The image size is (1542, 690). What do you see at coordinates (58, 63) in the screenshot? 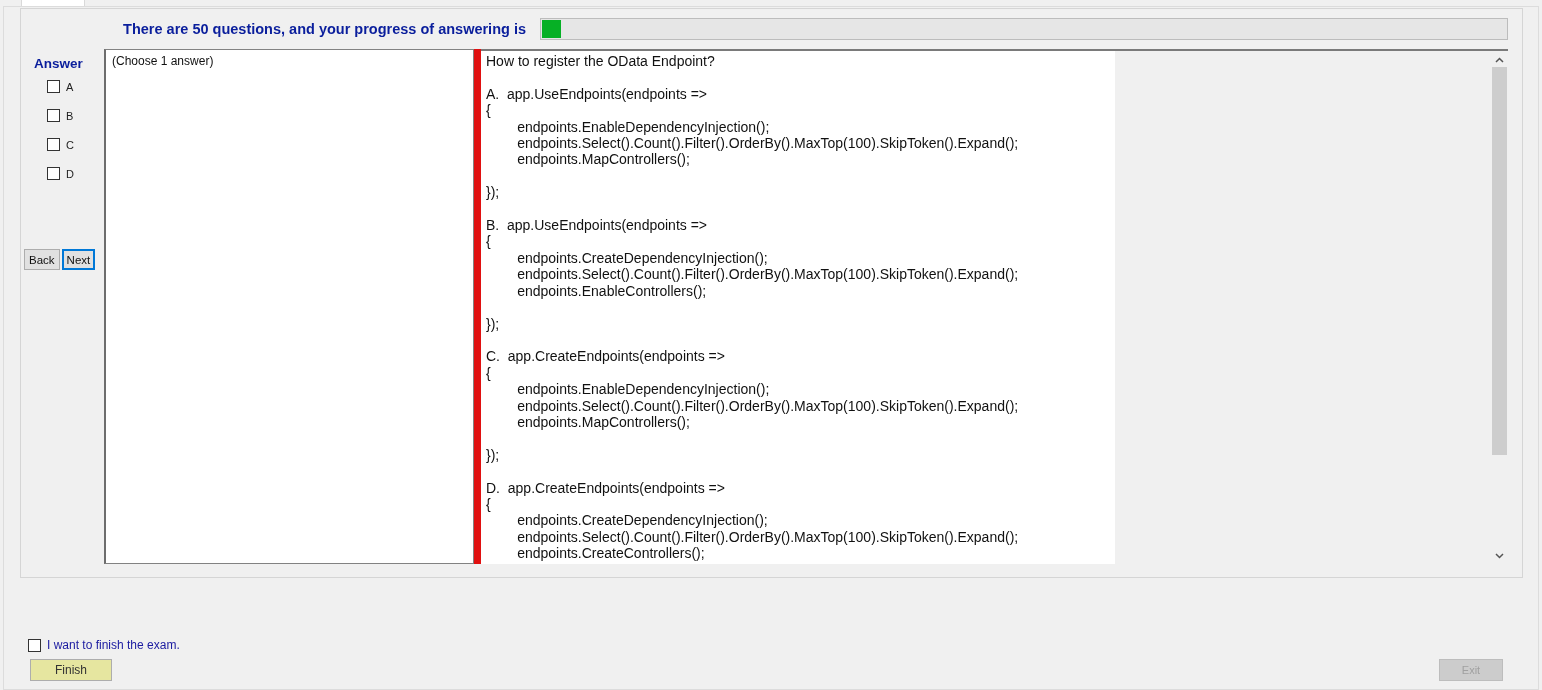
I see `answer-heading: Answer` at bounding box center [58, 63].